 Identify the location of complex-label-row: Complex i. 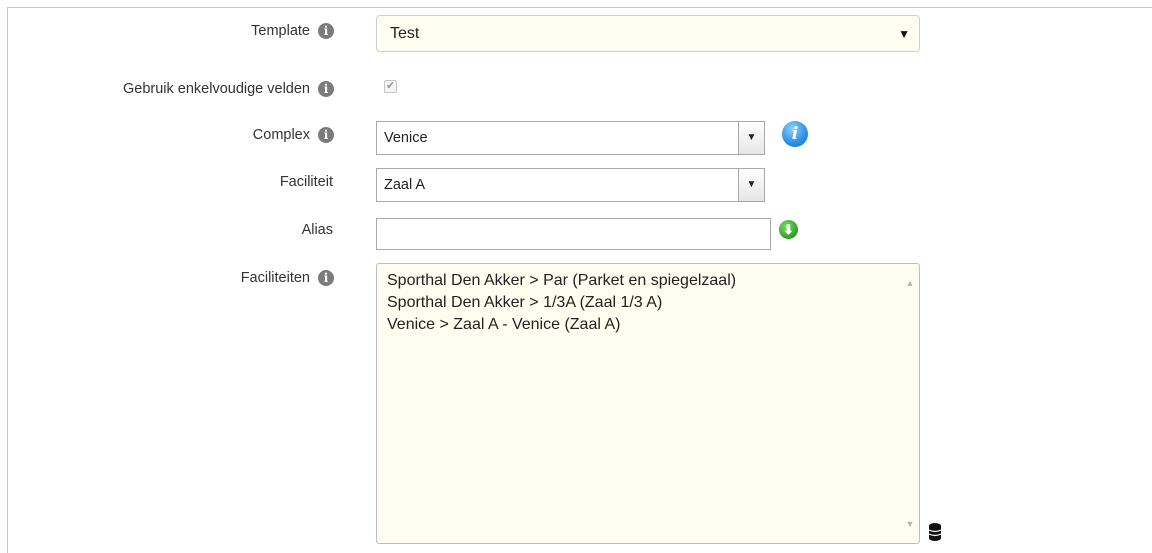
(293, 135).